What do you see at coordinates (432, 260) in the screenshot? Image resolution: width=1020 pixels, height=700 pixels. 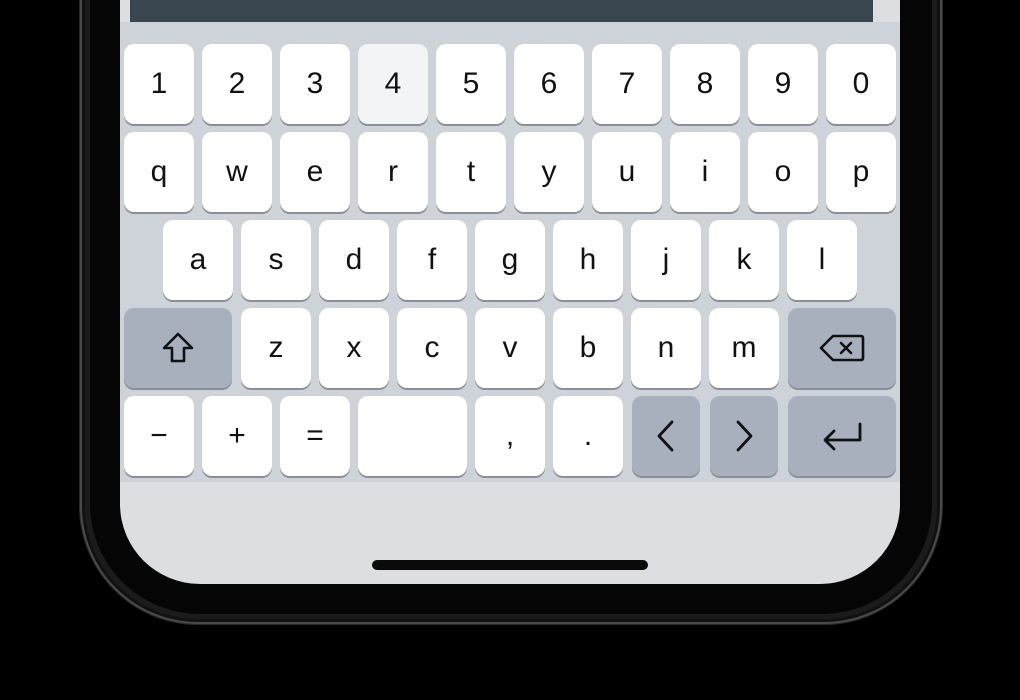 I see `key-f: f` at bounding box center [432, 260].